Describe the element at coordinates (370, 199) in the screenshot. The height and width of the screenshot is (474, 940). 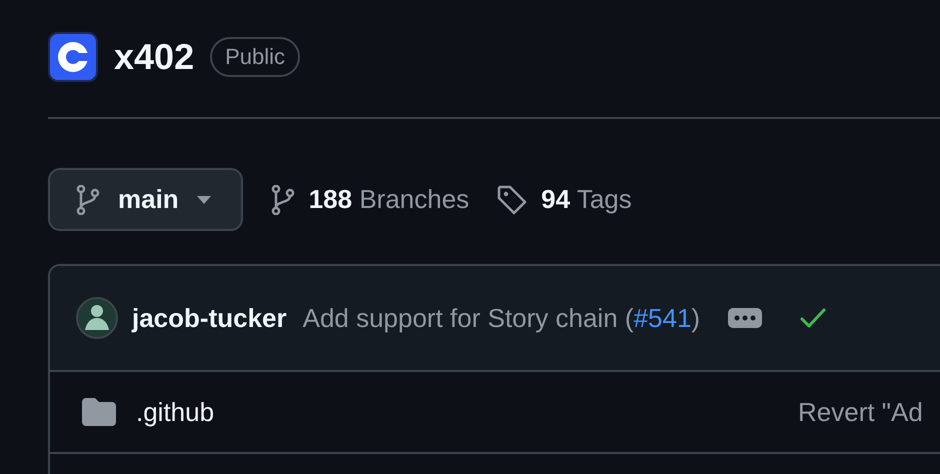
I see `branches-link: 188 Branches` at that location.